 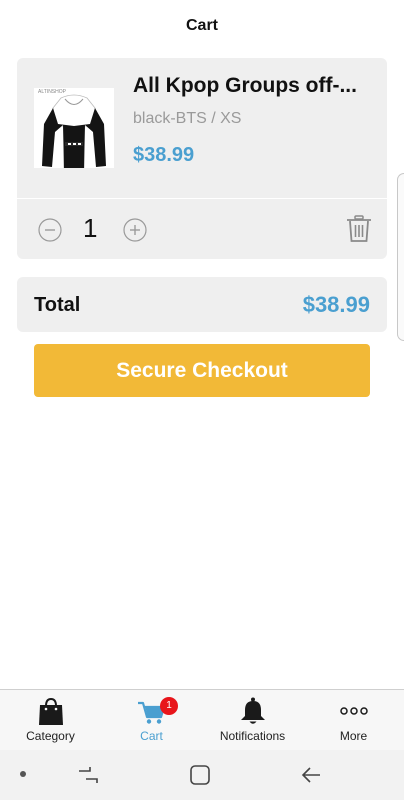 I want to click on product-thumbnail: ALTINSHOP, so click(x=74, y=128).